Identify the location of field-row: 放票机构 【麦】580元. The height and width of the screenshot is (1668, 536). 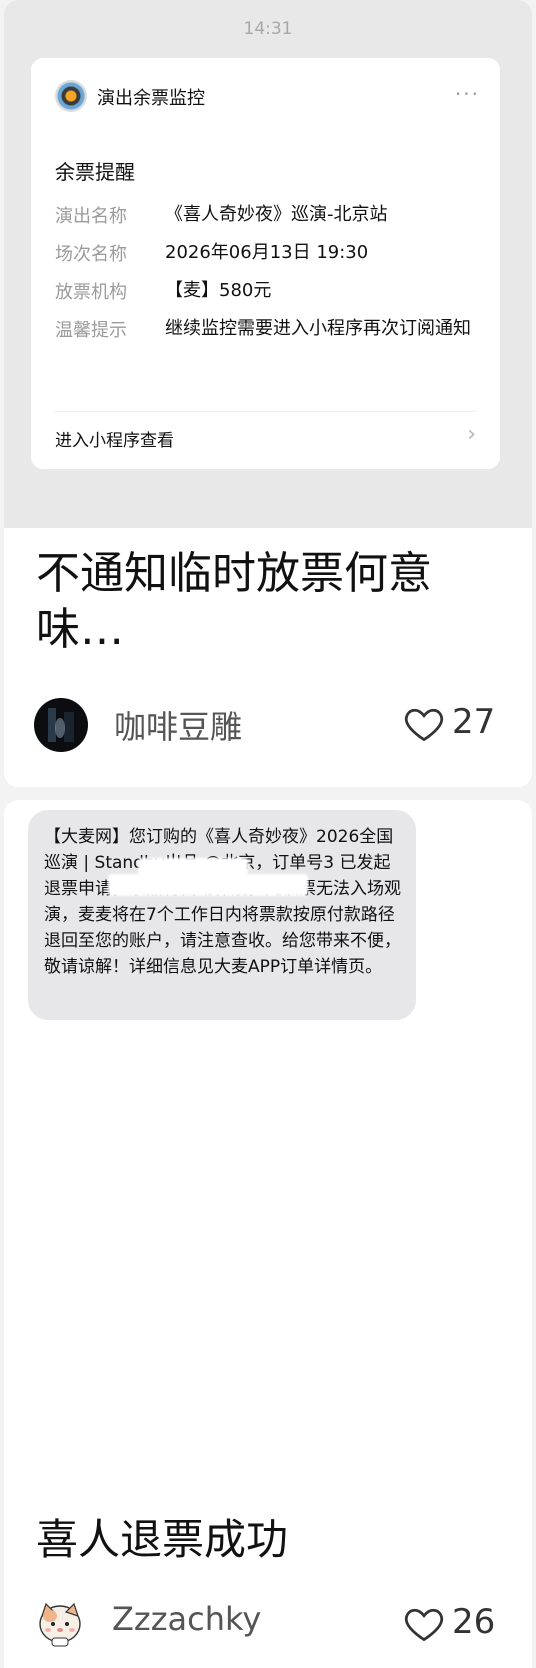
(265, 298).